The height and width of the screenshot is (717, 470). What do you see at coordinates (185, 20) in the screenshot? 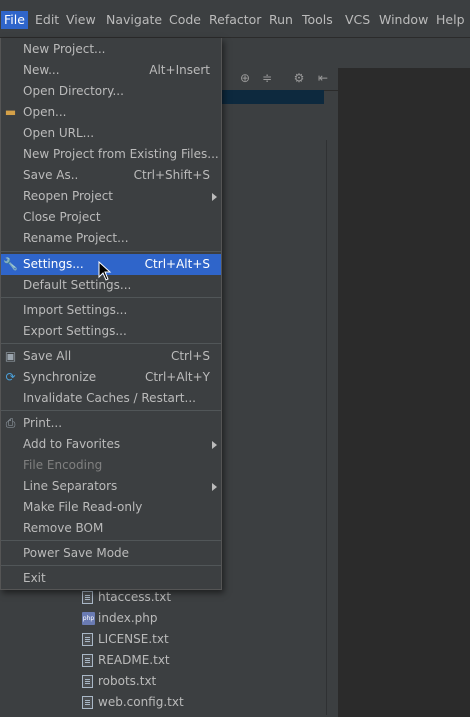
I see `menu-code: Code` at bounding box center [185, 20].